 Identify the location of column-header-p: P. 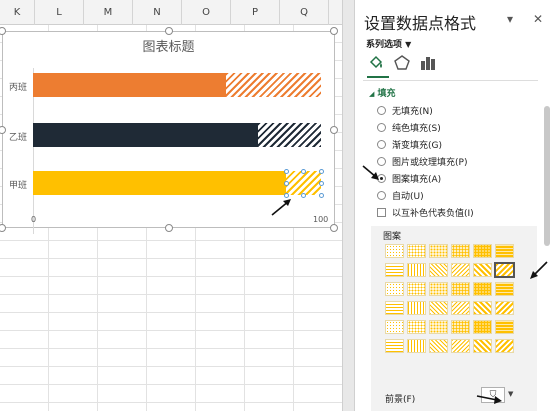
(255, 12).